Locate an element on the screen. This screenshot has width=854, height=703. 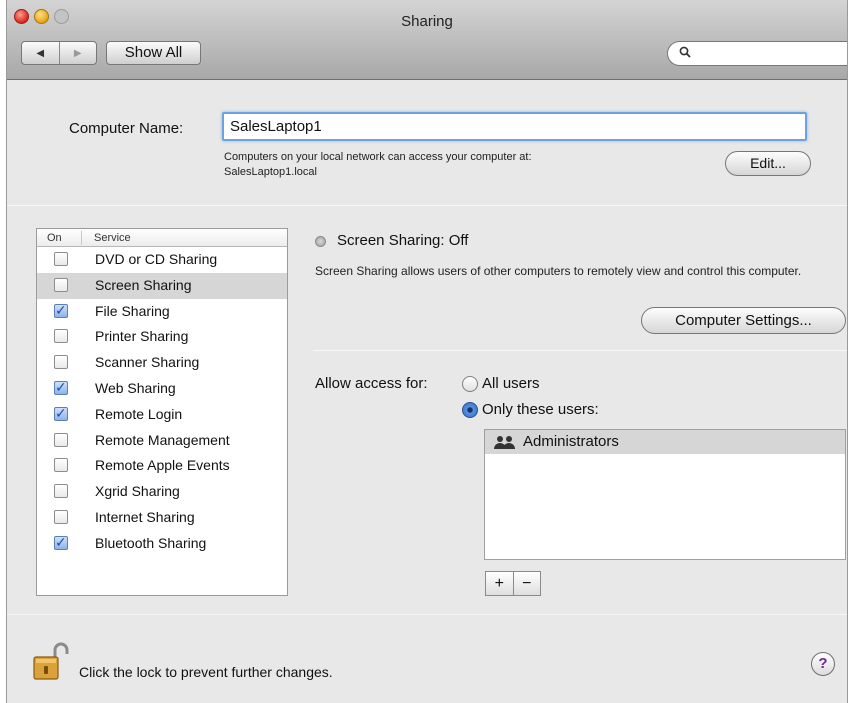
search-icon is located at coordinates (685, 52).